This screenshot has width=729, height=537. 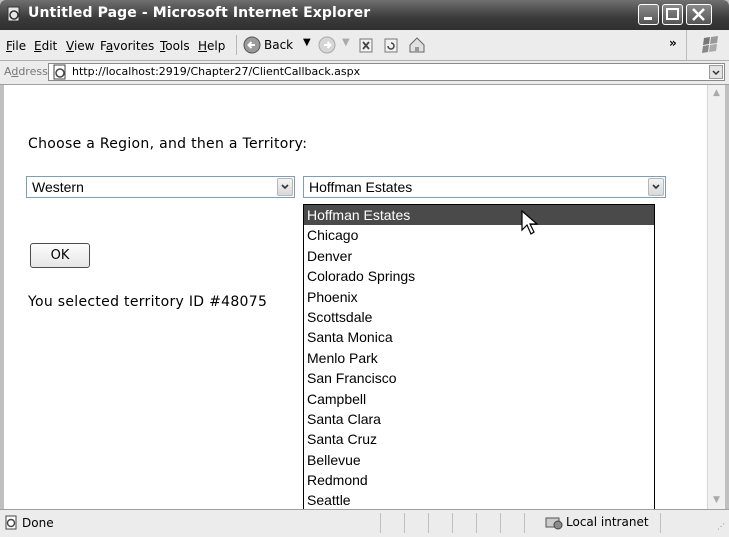 What do you see at coordinates (721, 526) in the screenshot?
I see `resize-grip-icon: ⋰` at bounding box center [721, 526].